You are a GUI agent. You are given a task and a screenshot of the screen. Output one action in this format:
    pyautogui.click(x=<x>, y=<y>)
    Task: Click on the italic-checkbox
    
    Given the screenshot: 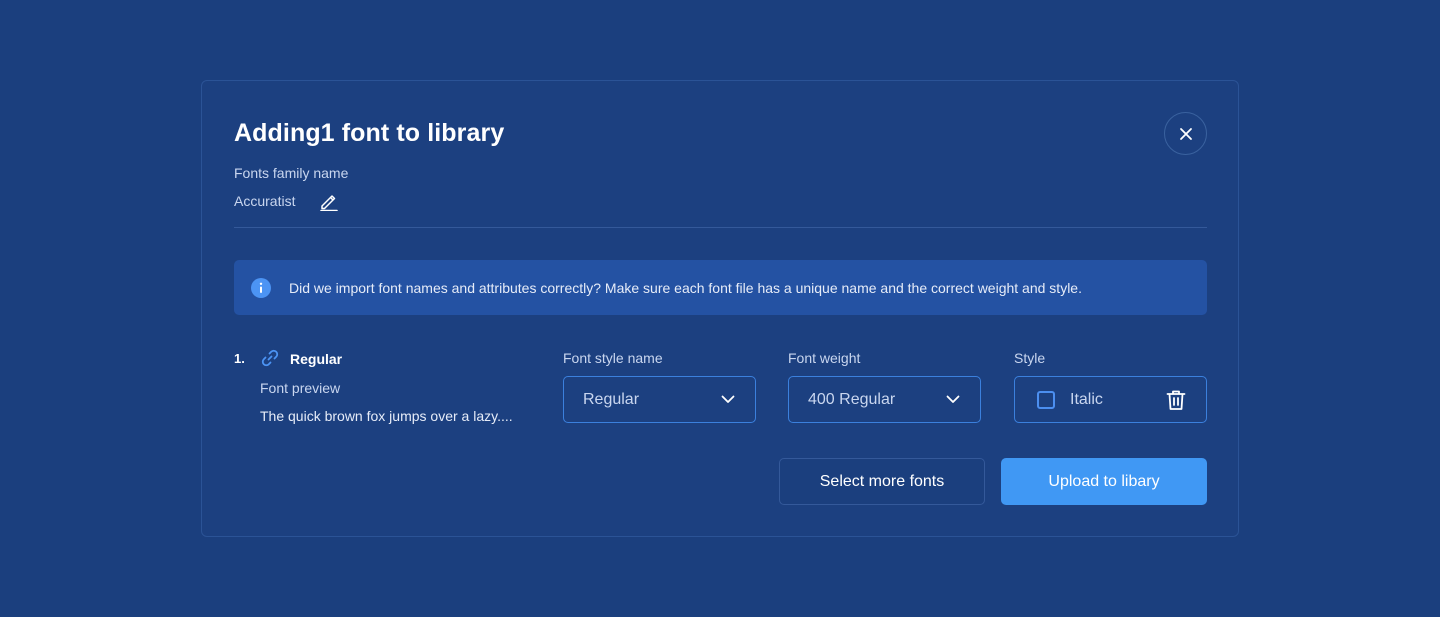 What is the action you would take?
    pyautogui.click(x=1046, y=400)
    